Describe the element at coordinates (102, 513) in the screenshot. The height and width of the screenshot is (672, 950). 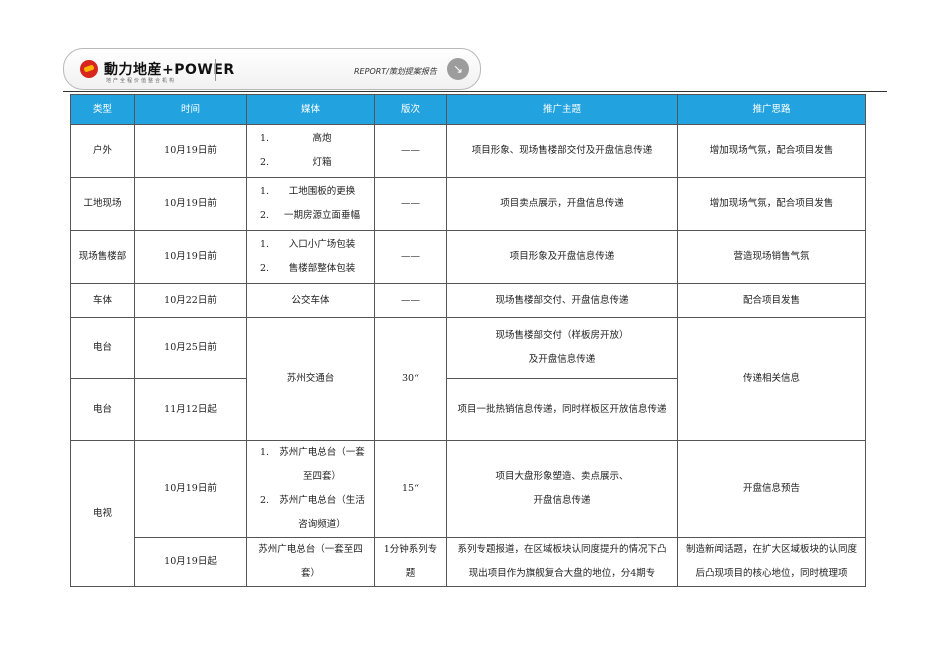
I see `cell-type: 电视` at that location.